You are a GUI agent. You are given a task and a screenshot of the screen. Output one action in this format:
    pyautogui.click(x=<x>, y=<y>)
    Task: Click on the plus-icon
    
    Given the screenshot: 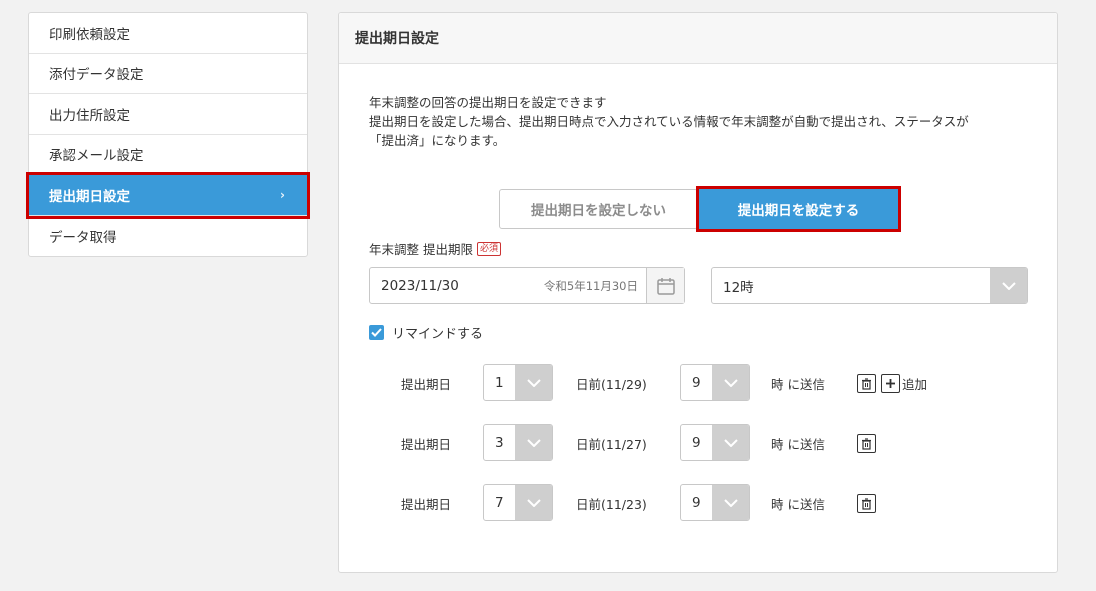 What is the action you would take?
    pyautogui.click(x=890, y=383)
    